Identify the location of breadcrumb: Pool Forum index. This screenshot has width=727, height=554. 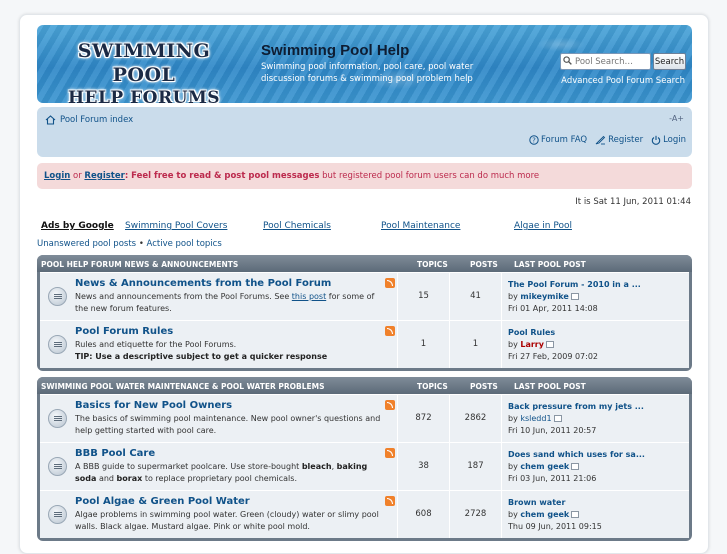
(89, 120).